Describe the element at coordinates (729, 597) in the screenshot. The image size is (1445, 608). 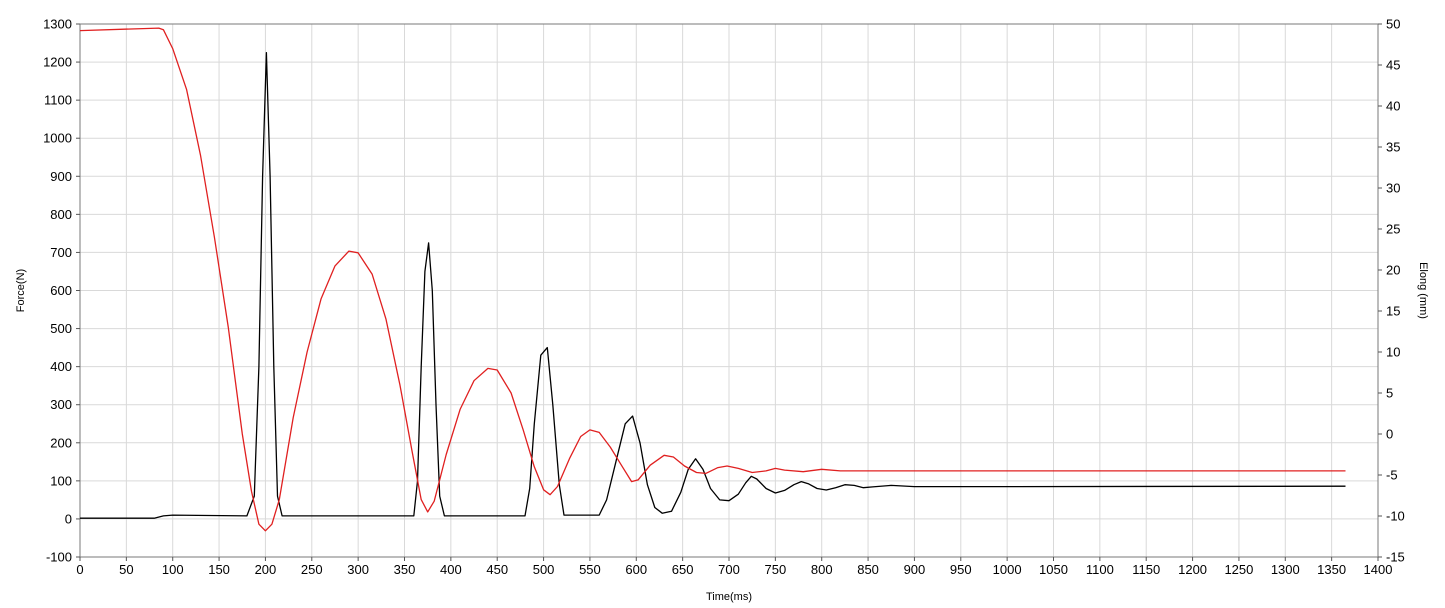
I see `x-axis-title: Time(ms)` at that location.